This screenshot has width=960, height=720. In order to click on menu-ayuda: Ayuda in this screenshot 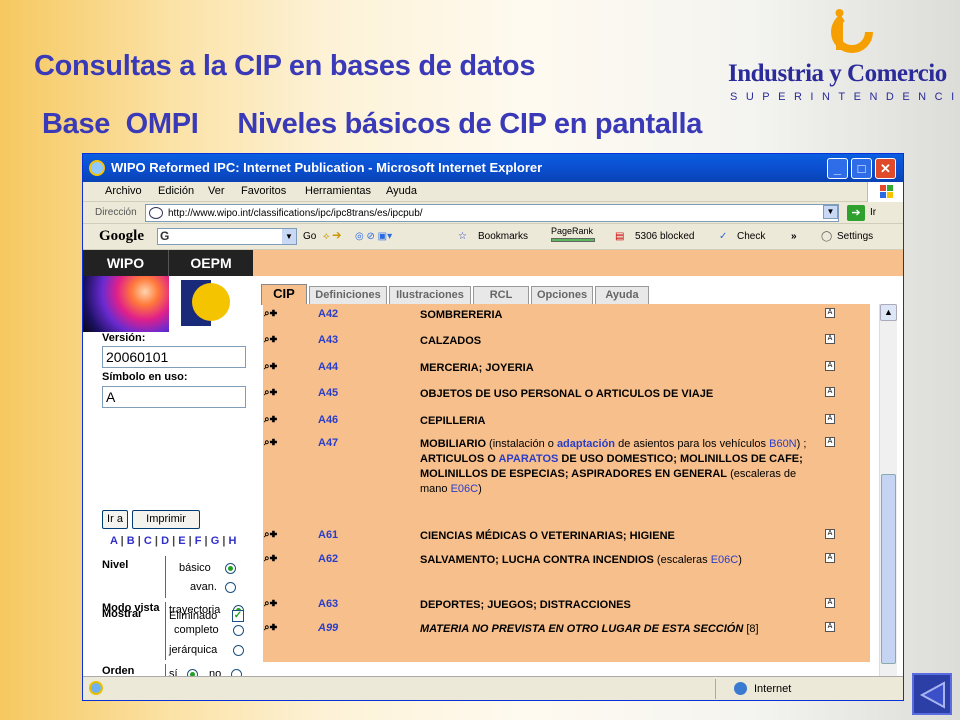, I will do `click(401, 191)`.